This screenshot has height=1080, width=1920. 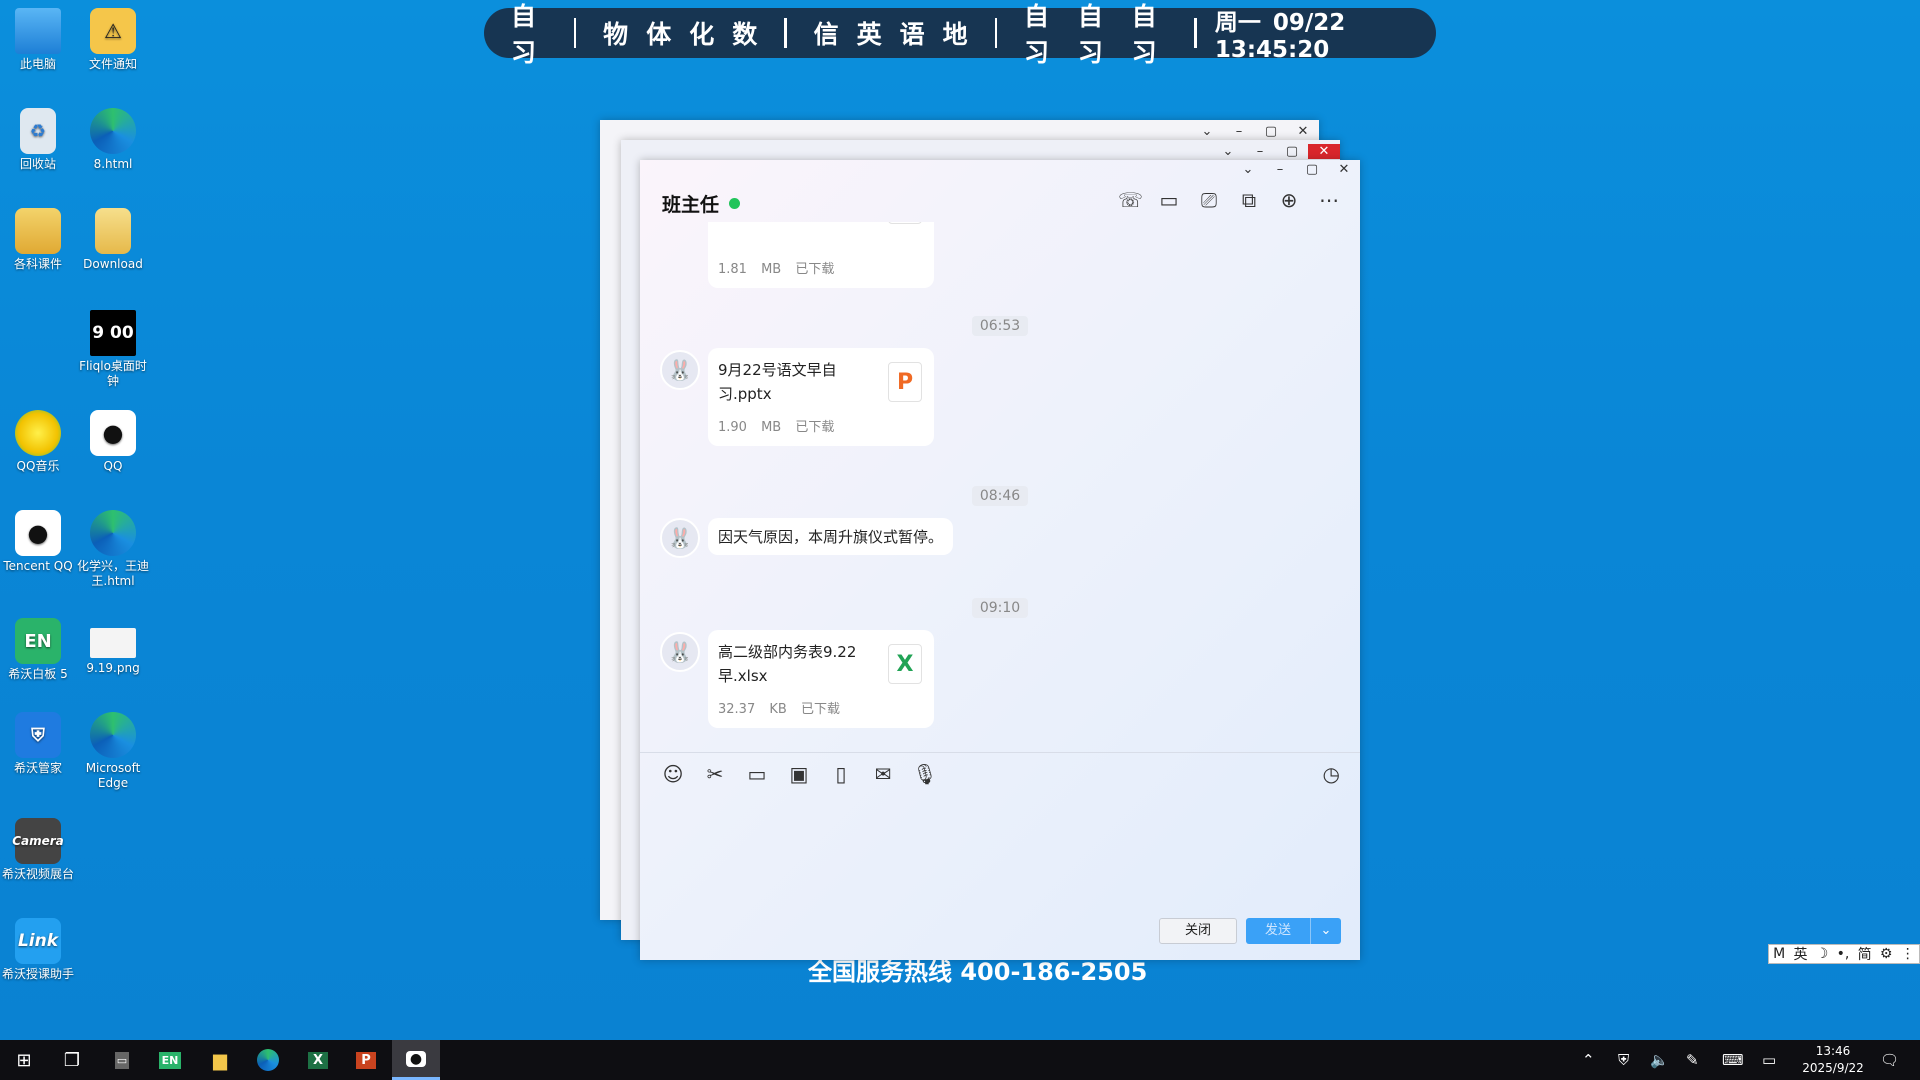 What do you see at coordinates (757, 774) in the screenshot?
I see `folder-icon: ▭` at bounding box center [757, 774].